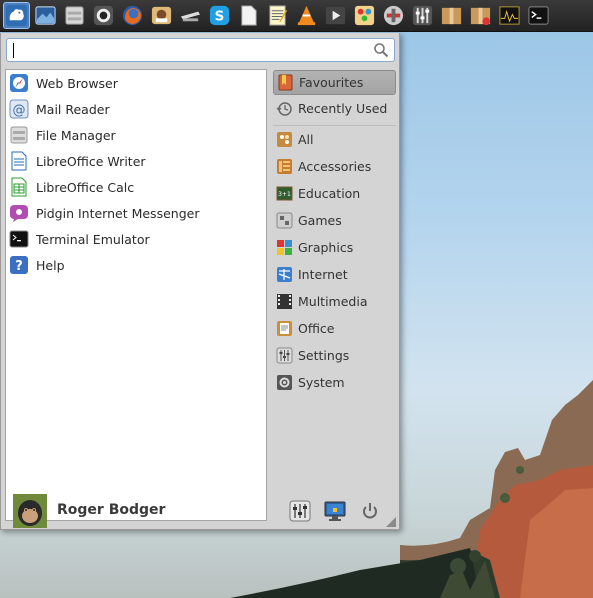 This screenshot has height=598, width=593. I want to click on category-education: 3+1 Education, so click(334, 193).